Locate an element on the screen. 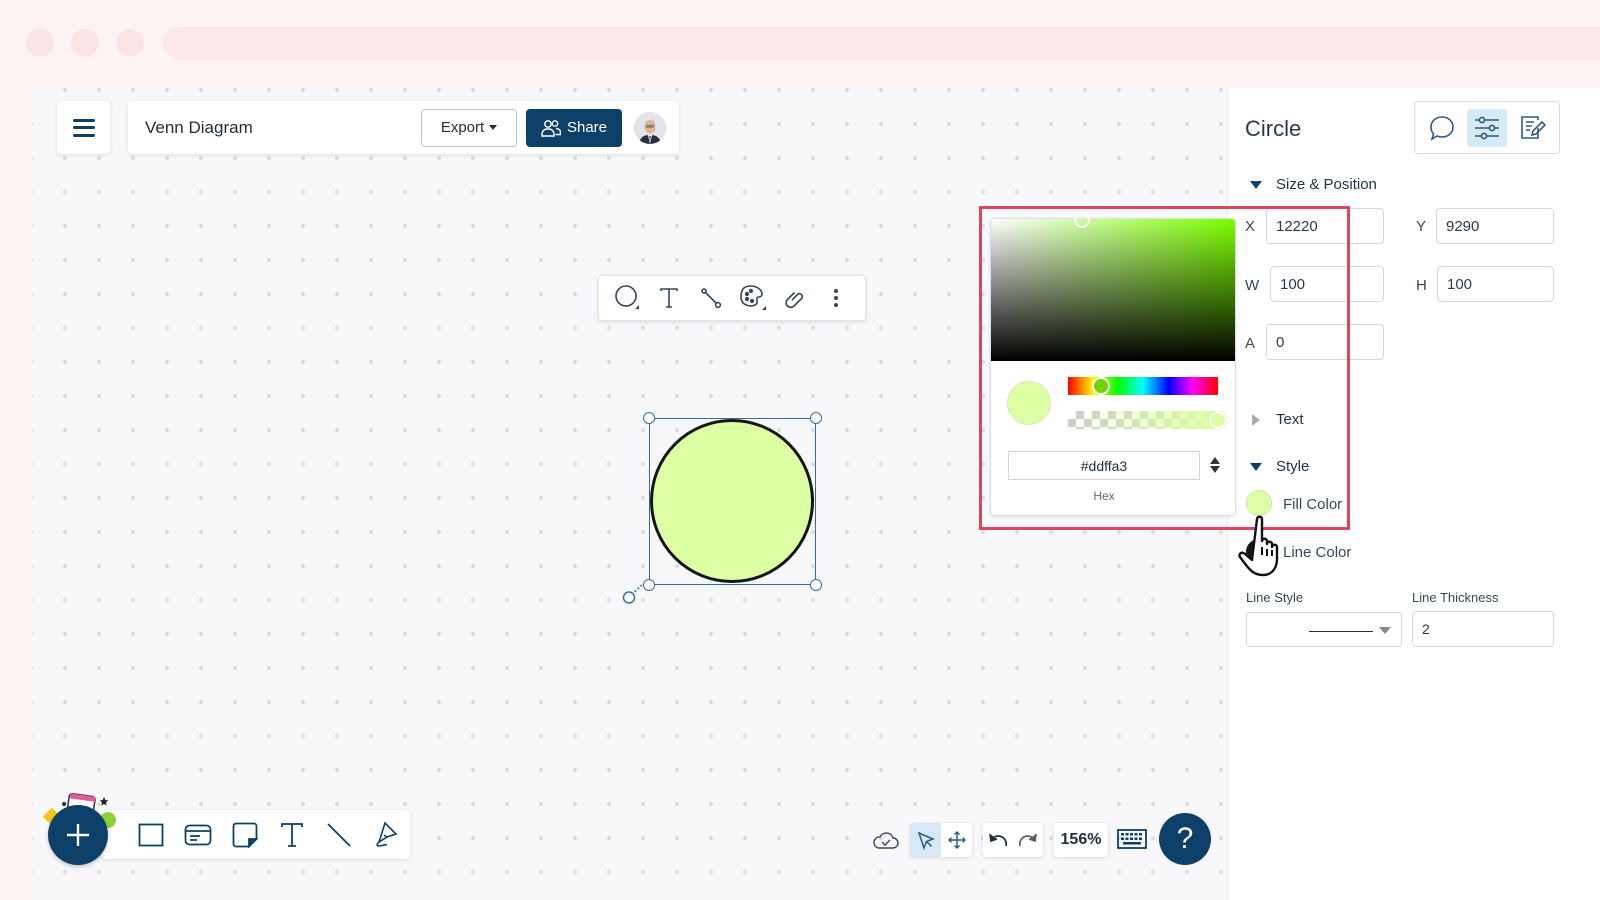 The height and width of the screenshot is (900, 1600). undo-button is located at coordinates (998, 840).